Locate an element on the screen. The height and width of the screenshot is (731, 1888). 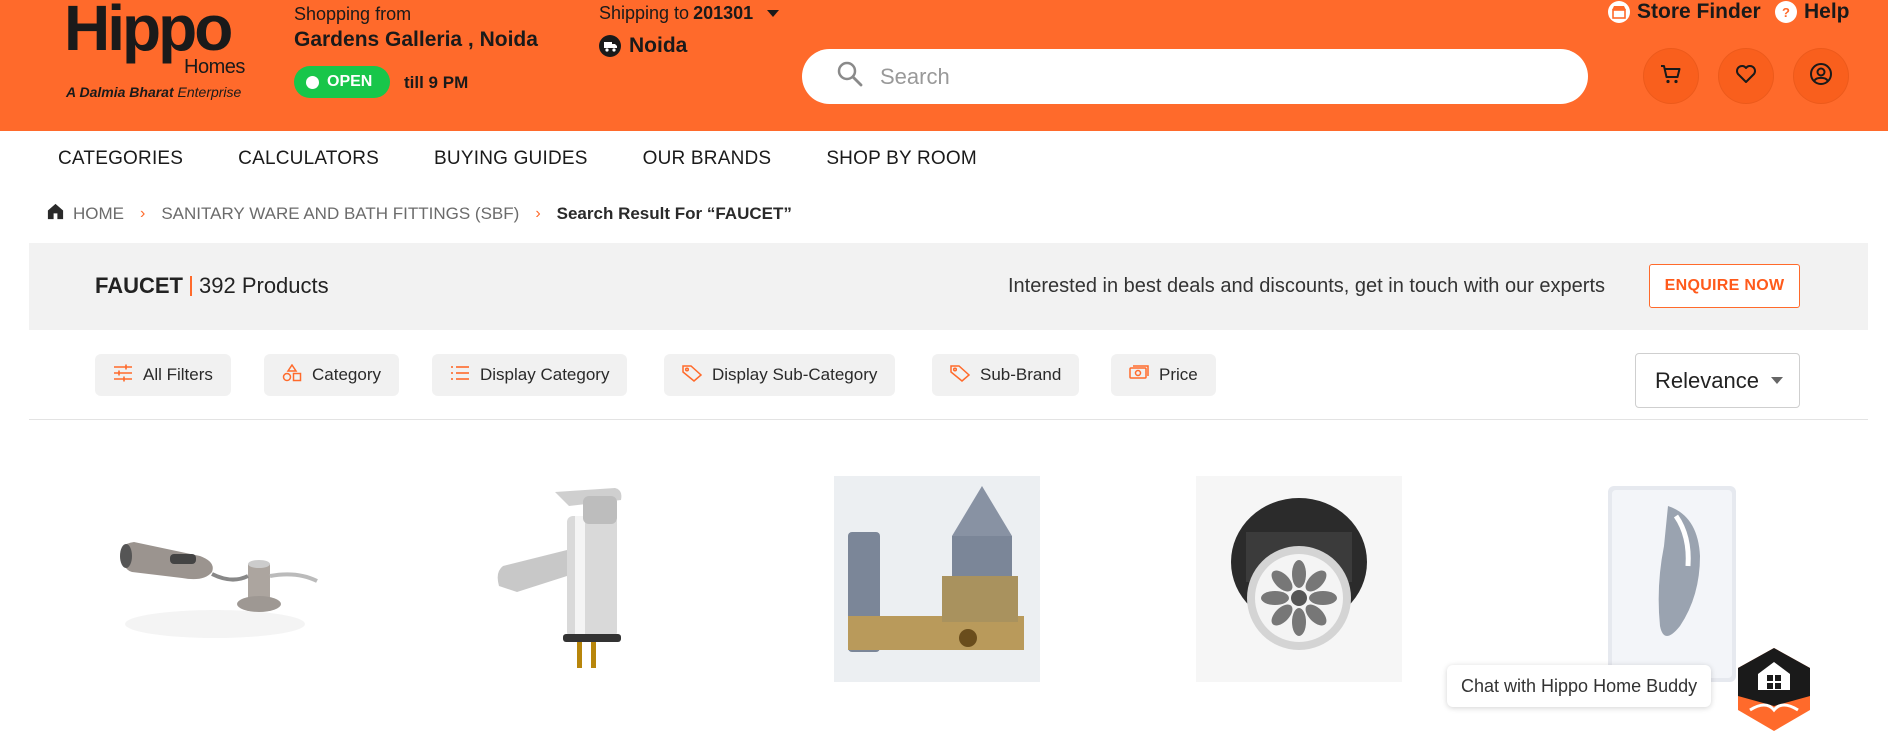
breadcrumb-home-label: HOME is located at coordinates (98, 213).